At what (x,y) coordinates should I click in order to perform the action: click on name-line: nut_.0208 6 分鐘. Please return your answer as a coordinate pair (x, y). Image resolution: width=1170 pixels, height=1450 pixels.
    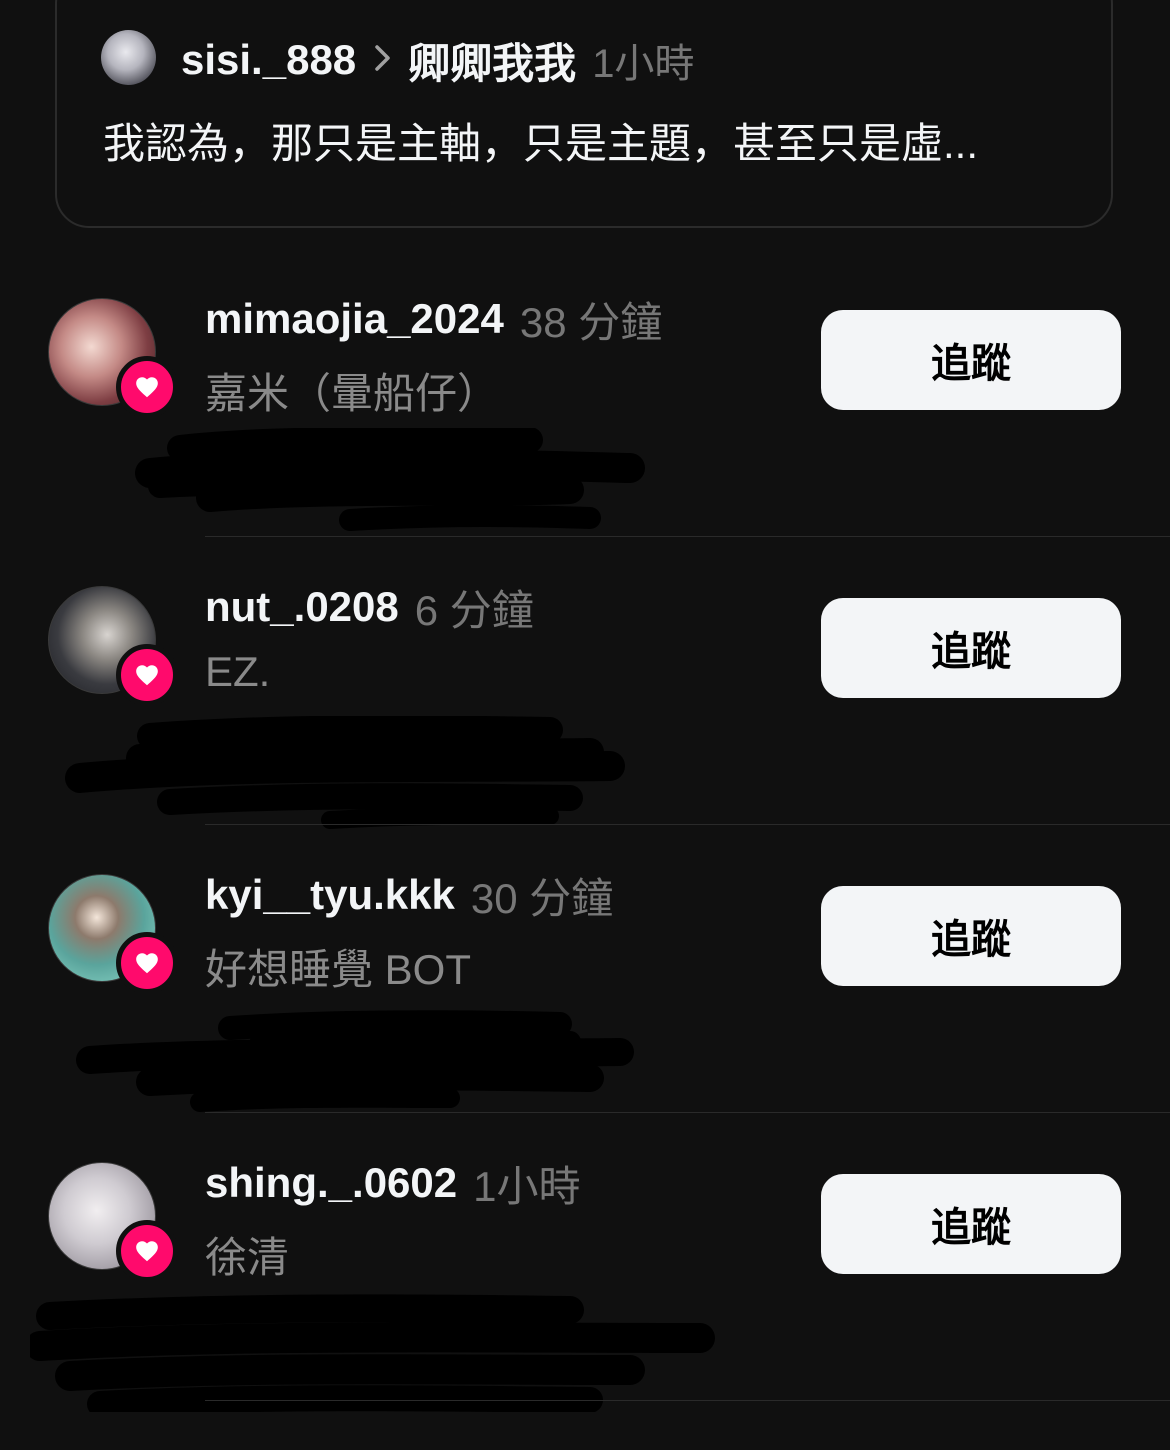
    Looking at the image, I should click on (369, 607).